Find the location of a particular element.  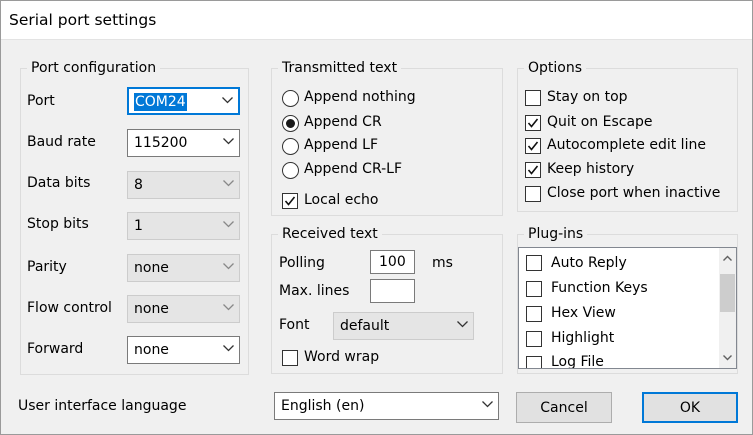

polling-value: 100 is located at coordinates (392, 262).